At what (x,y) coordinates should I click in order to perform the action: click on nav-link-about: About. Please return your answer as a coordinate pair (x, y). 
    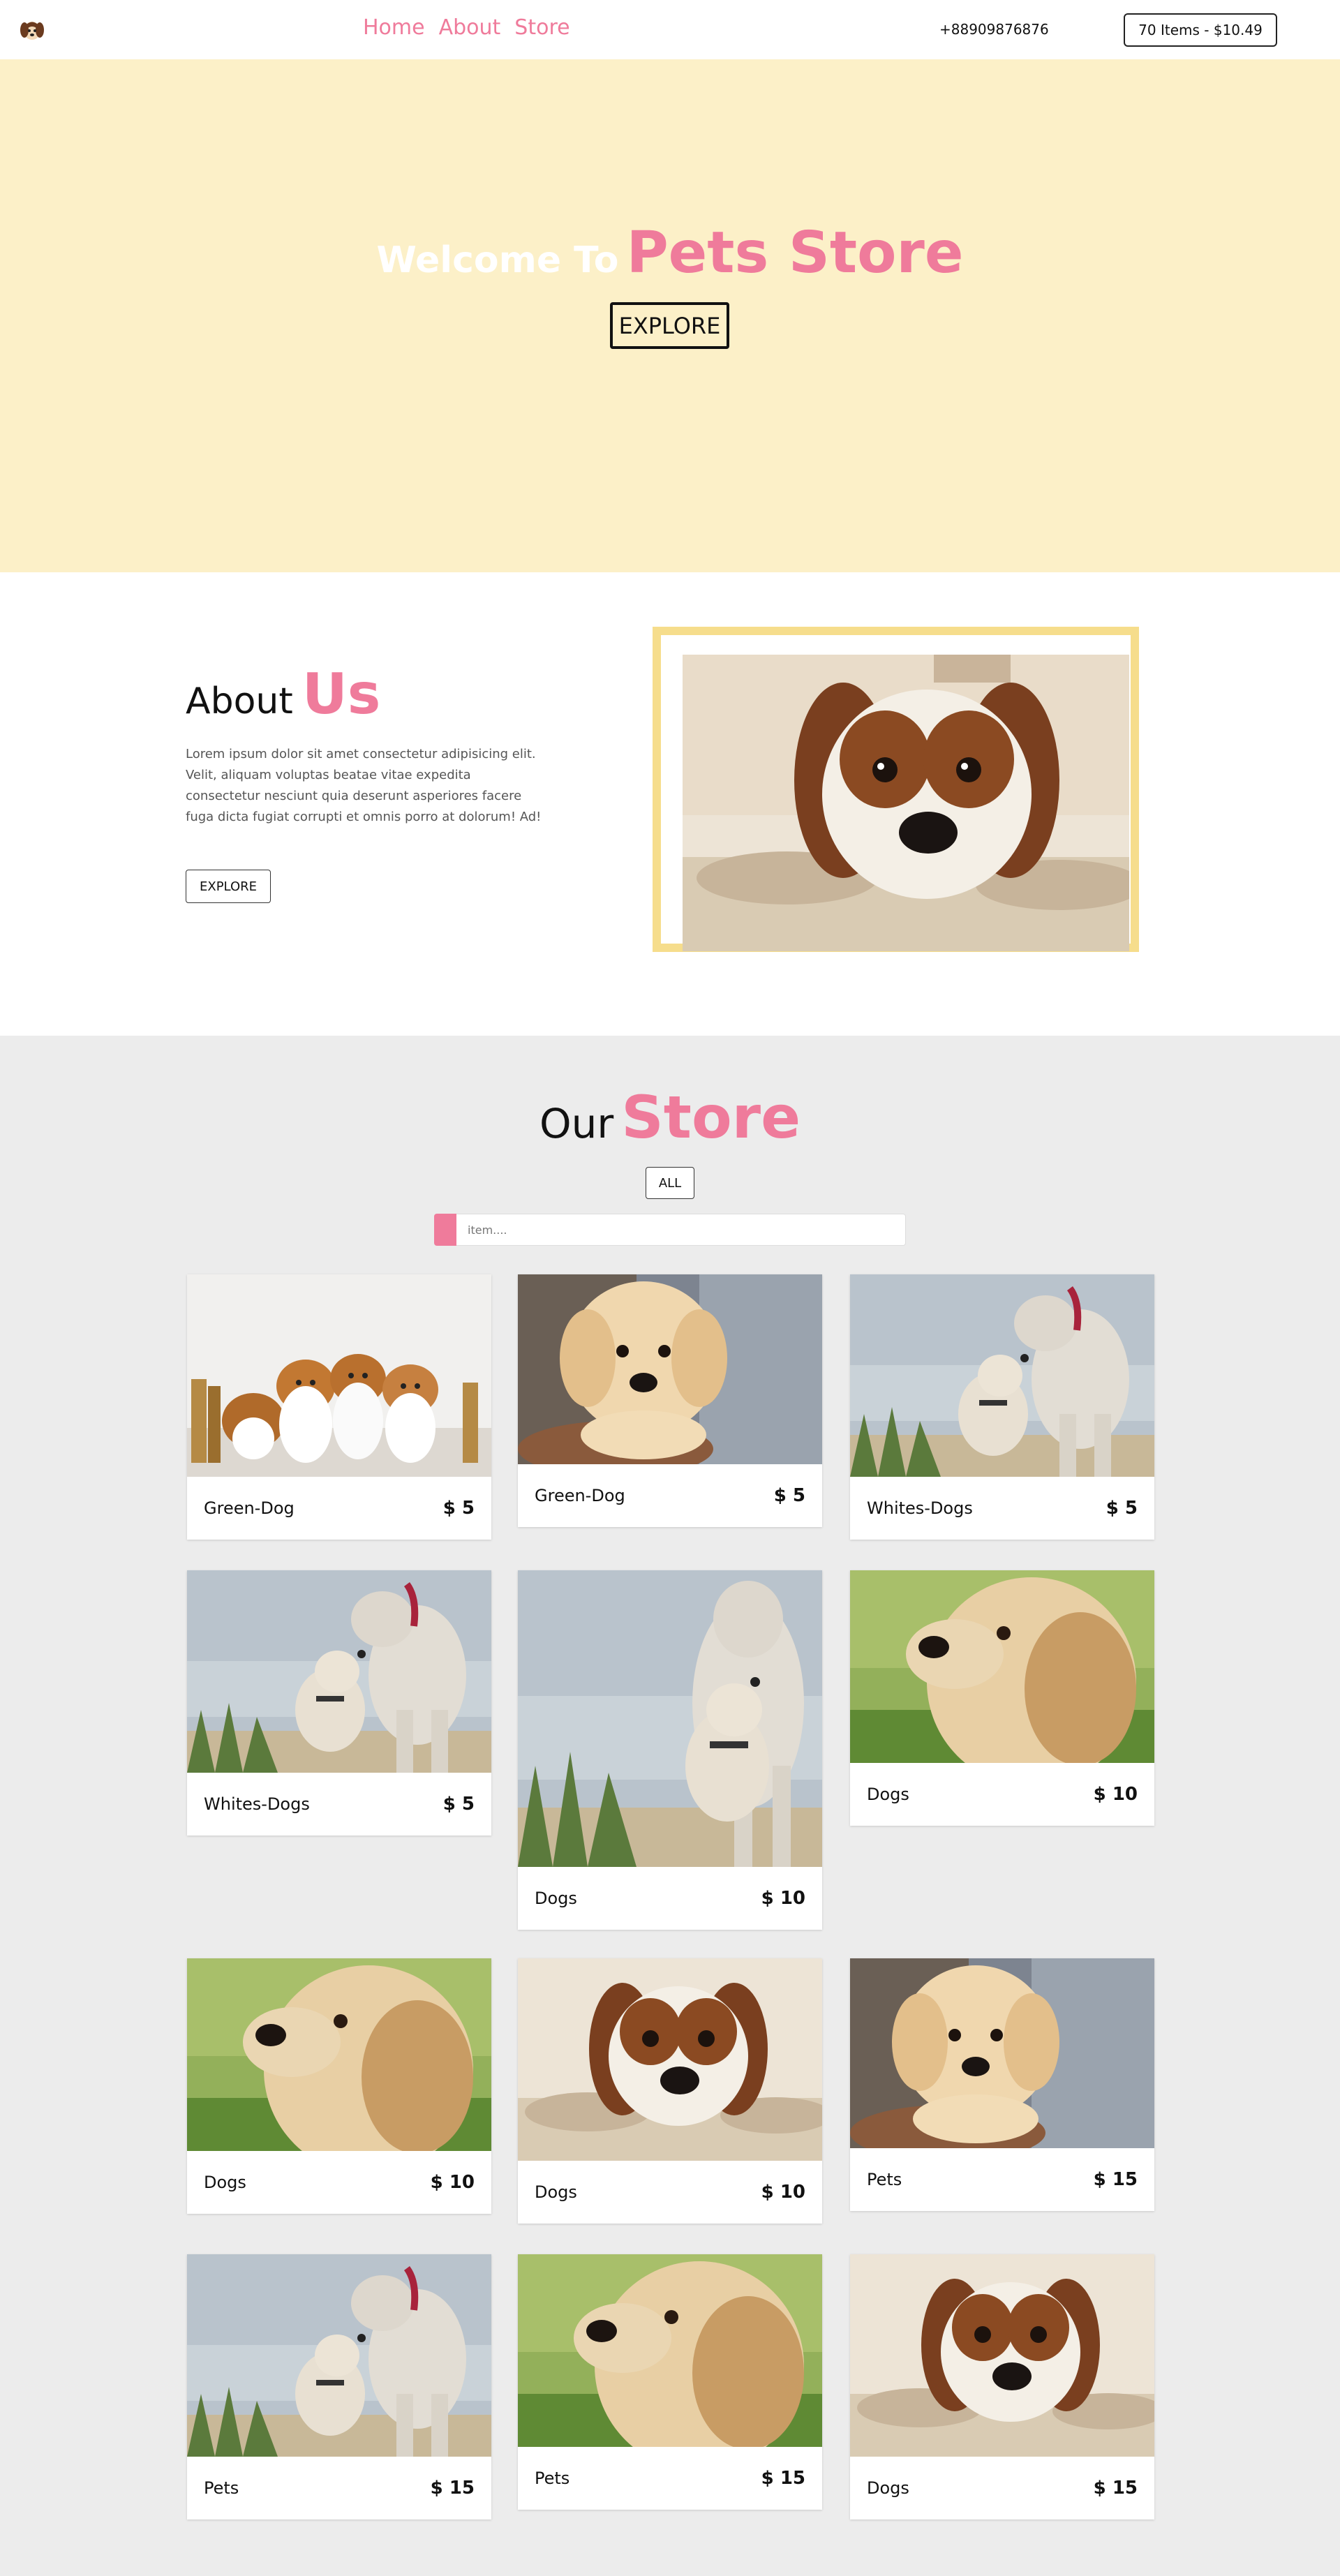
    Looking at the image, I should click on (470, 27).